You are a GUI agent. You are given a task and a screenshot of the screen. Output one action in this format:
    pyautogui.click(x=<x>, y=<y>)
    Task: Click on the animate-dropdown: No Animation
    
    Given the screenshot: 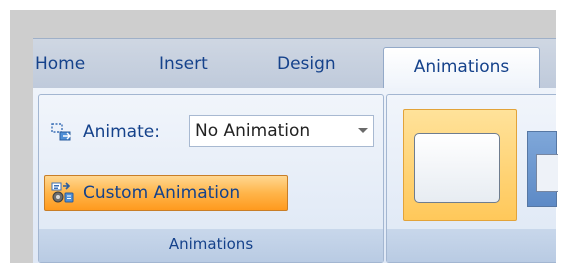 What is the action you would take?
    pyautogui.click(x=281, y=131)
    